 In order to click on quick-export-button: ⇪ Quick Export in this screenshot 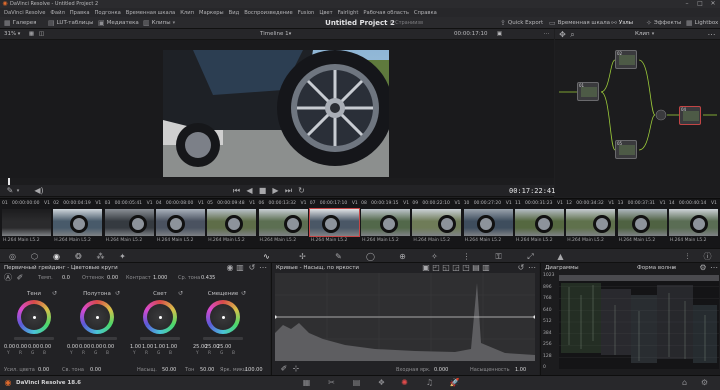, I will do `click(521, 23)`.